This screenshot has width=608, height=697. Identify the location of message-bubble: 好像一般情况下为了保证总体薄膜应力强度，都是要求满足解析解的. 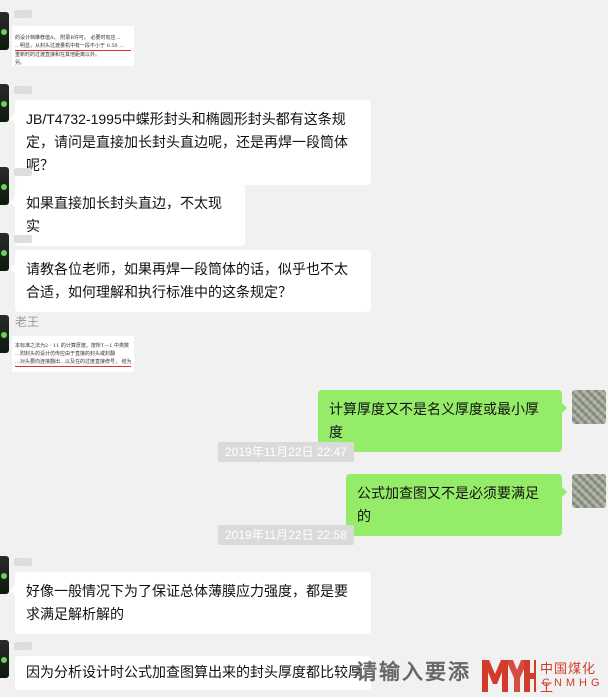
(190, 603).